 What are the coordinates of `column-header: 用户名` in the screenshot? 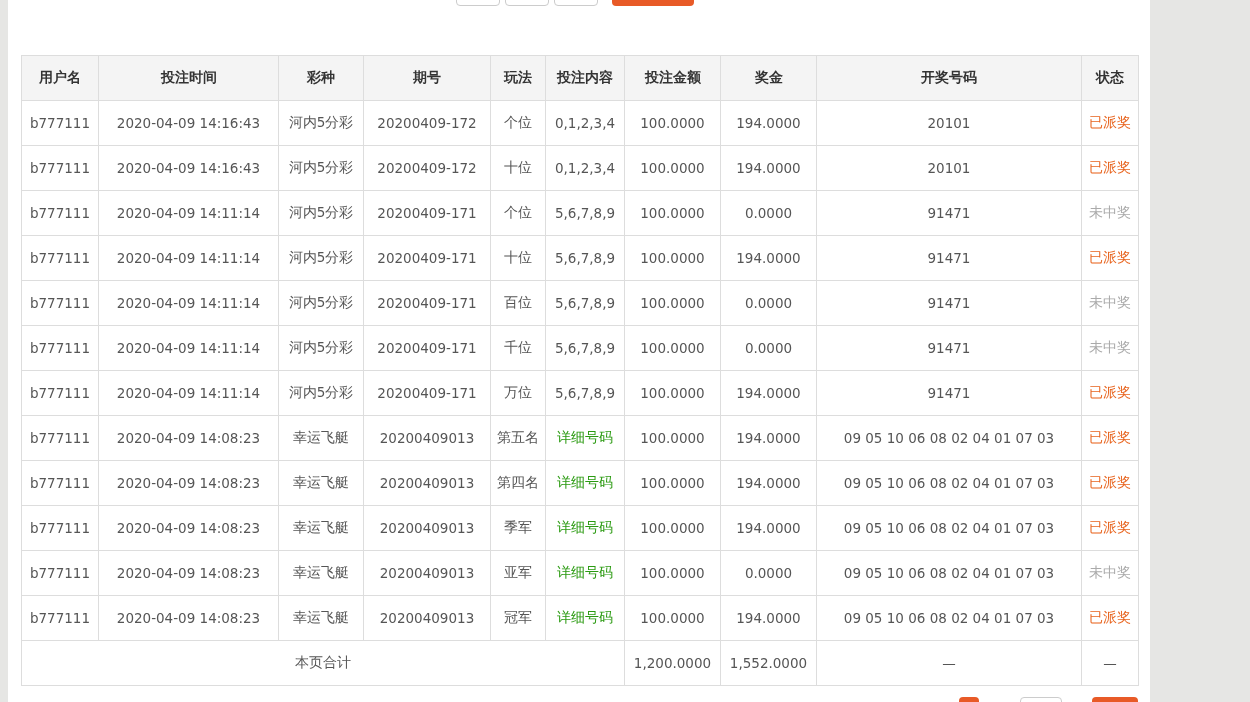 It's located at (60, 78).